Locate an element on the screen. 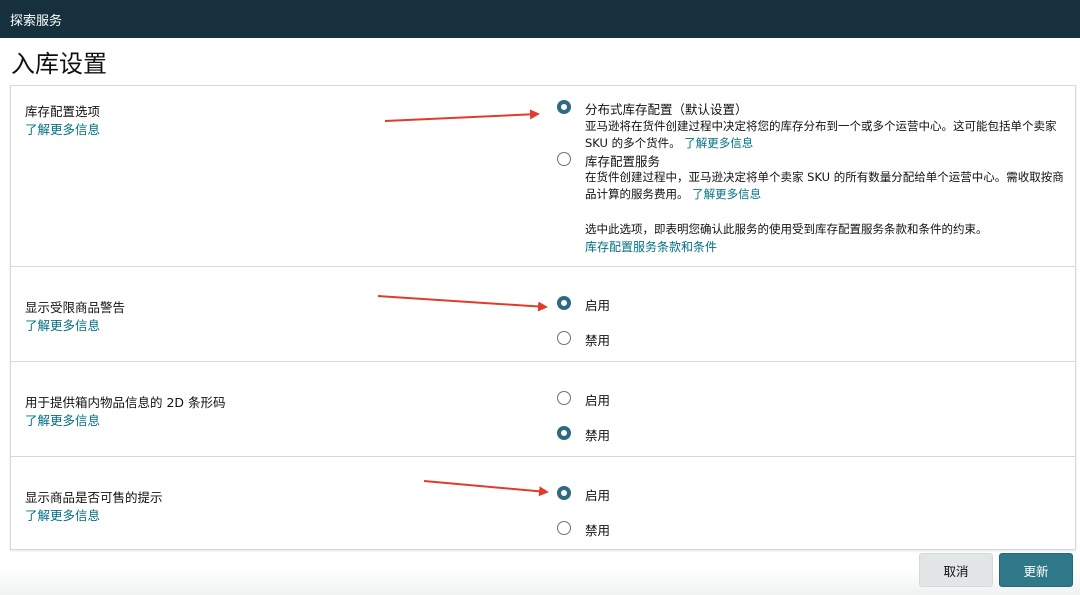  annotation-arrow-inventory is located at coordinates (462, 115).